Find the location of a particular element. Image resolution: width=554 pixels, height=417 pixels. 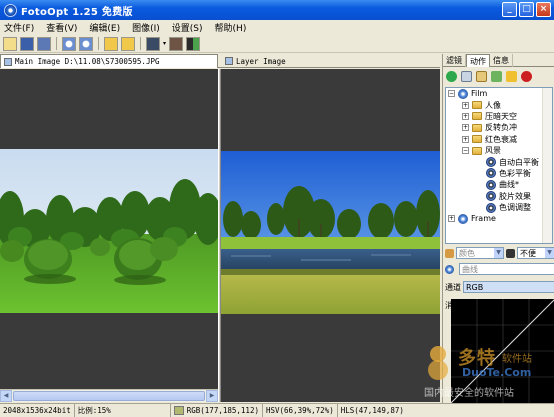

curve-graph is located at coordinates (502, 351).